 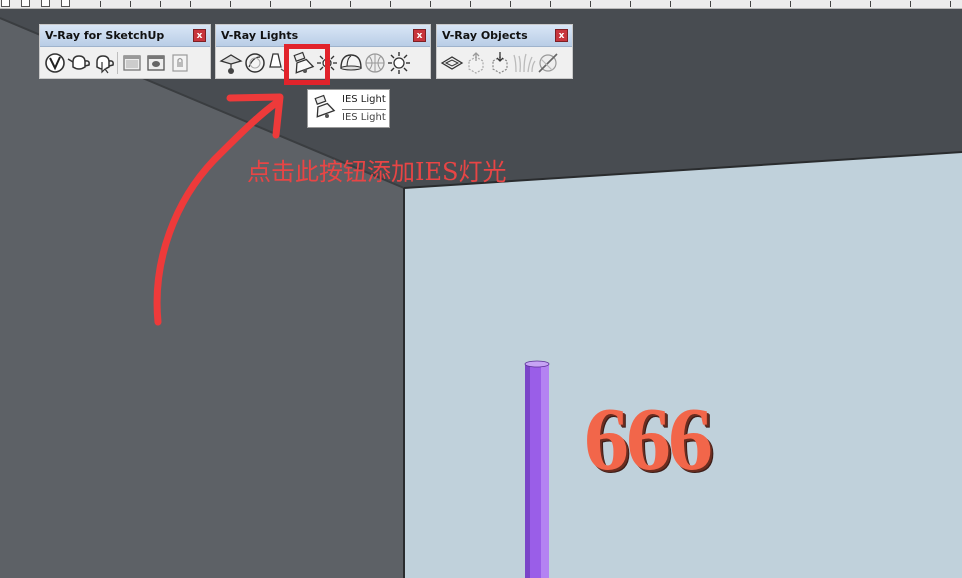 What do you see at coordinates (375, 63) in the screenshot?
I see `mesh-light-icon` at bounding box center [375, 63].